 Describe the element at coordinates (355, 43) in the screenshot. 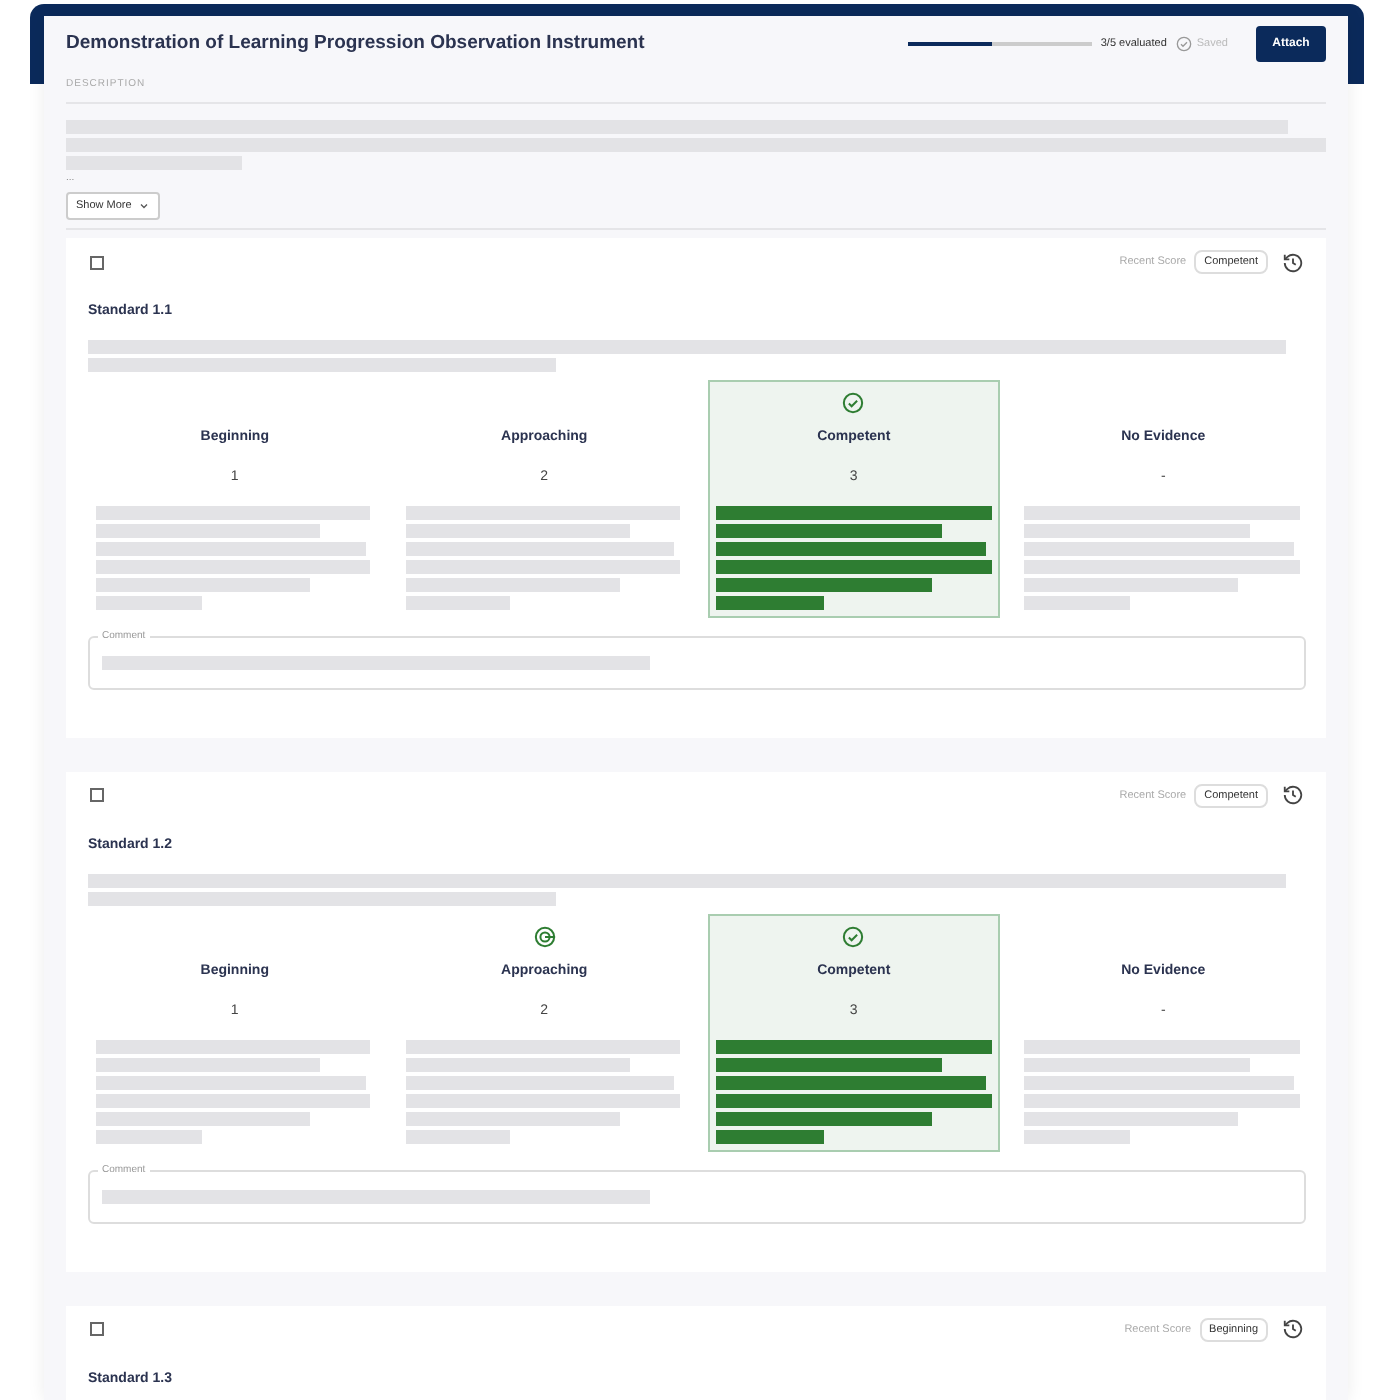

I see `page-title: Demonstration of Learning Progression Observation Instrument` at that location.